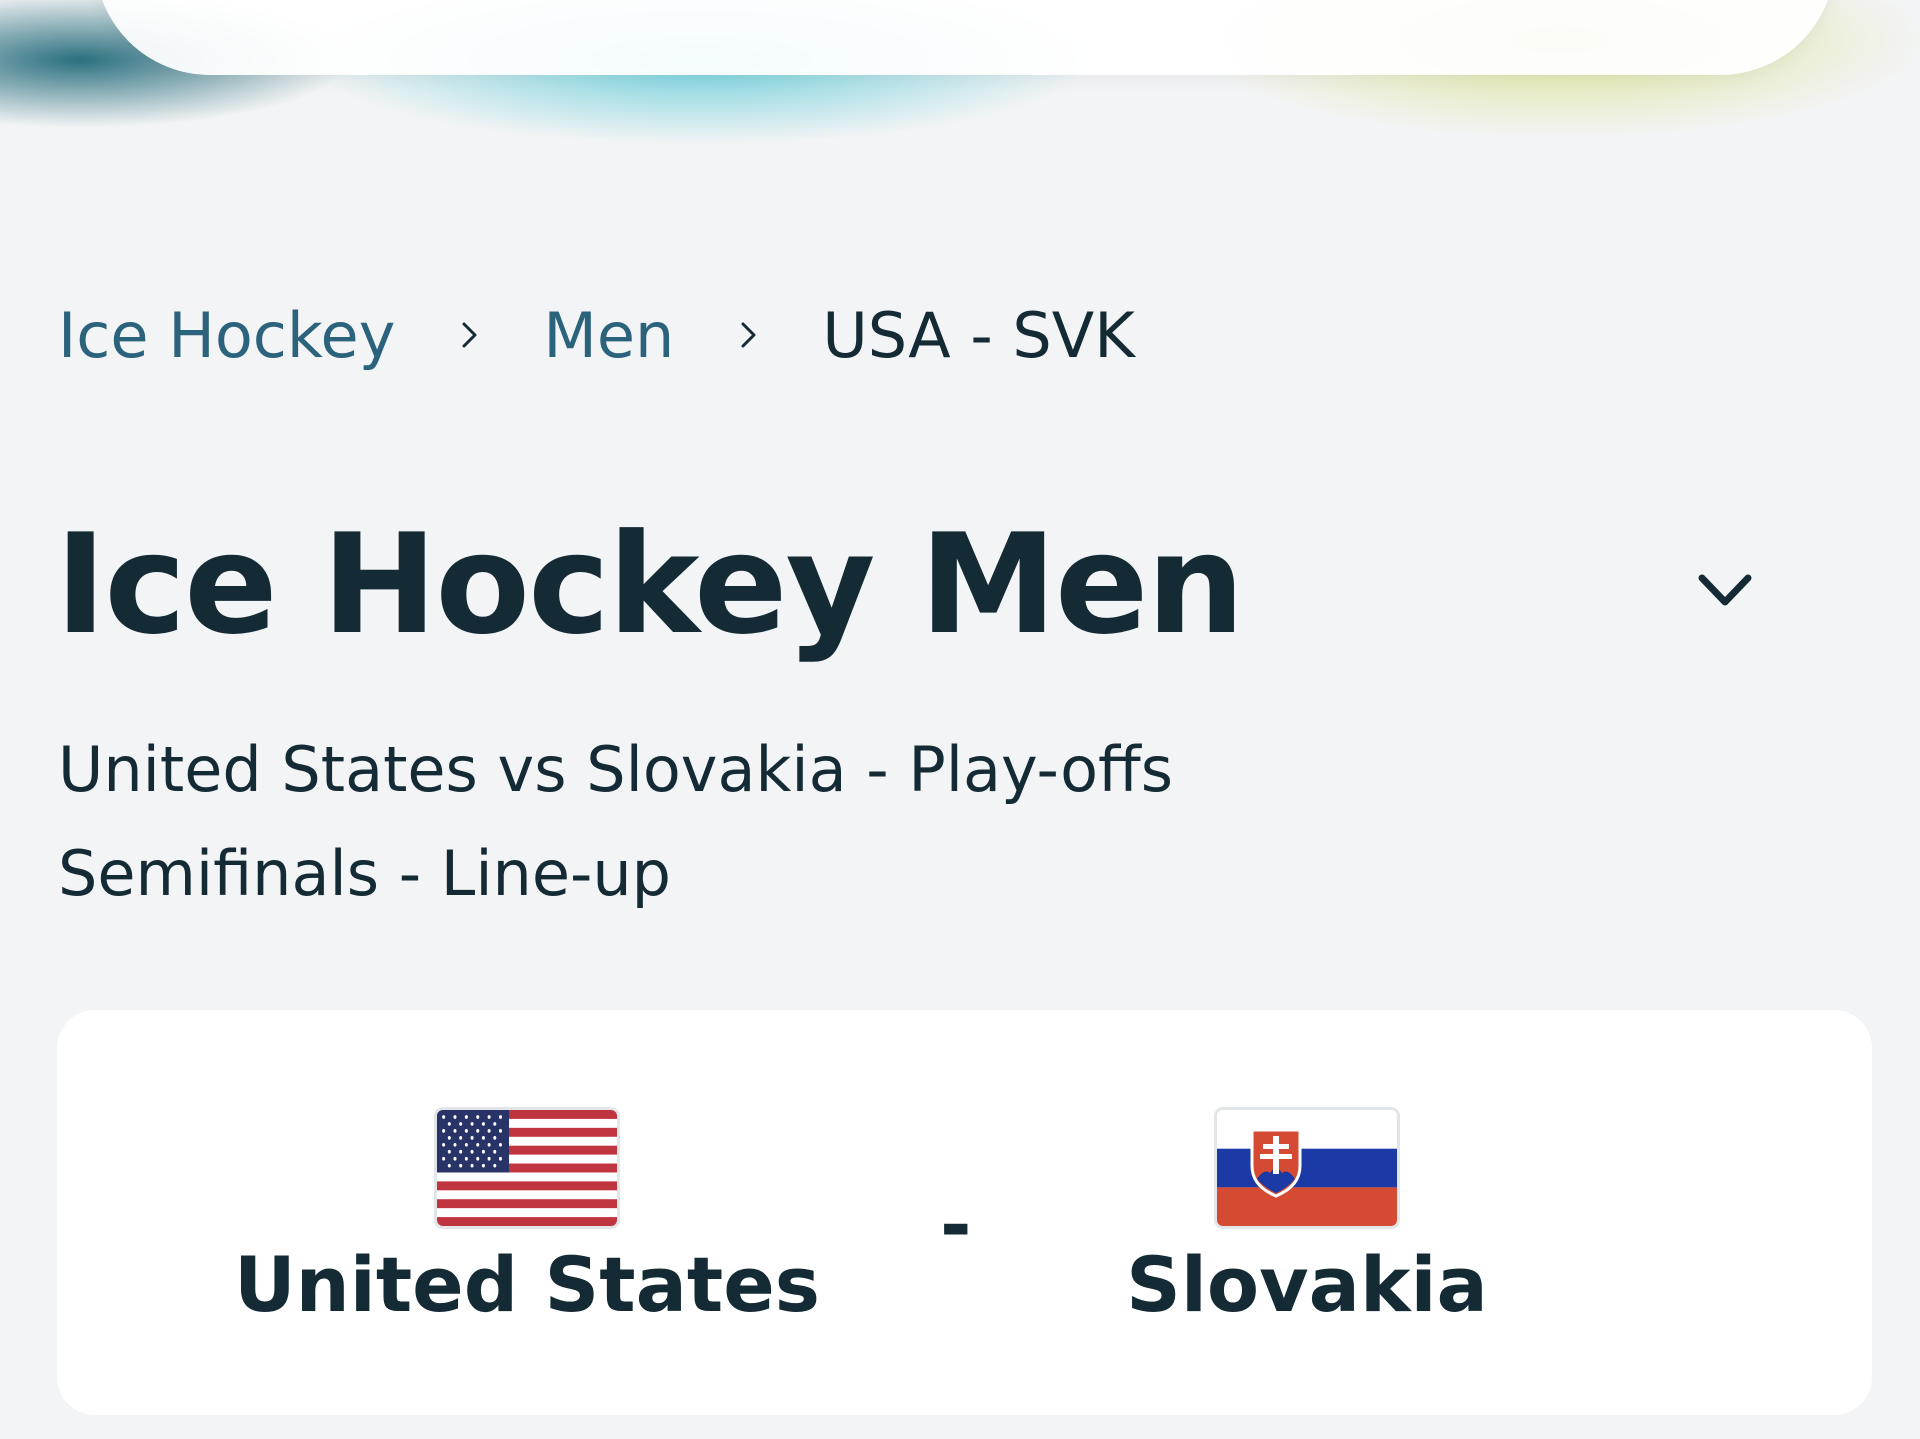 The height and width of the screenshot is (1439, 1920). Describe the element at coordinates (978, 335) in the screenshot. I see `breadcrumb-current: USA - SVK` at that location.